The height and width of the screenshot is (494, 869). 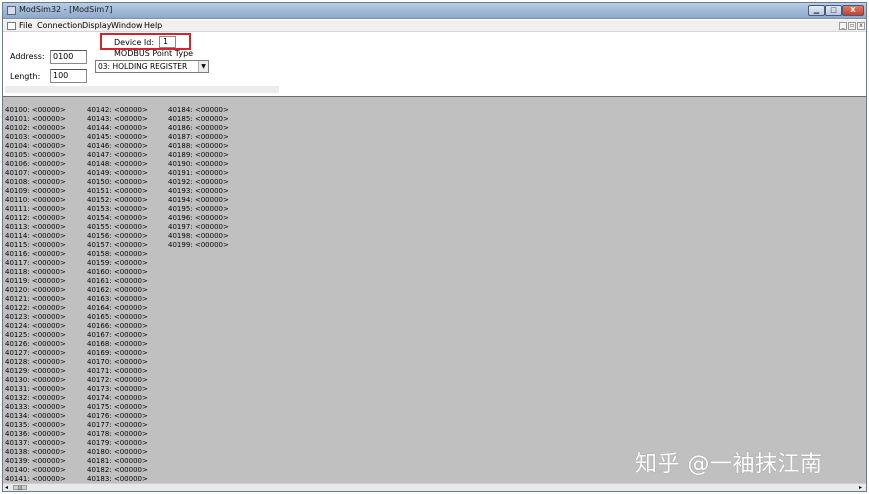 What do you see at coordinates (152, 66) in the screenshot?
I see `point-type-select: 03: HOLDING REGISTER ▼` at bounding box center [152, 66].